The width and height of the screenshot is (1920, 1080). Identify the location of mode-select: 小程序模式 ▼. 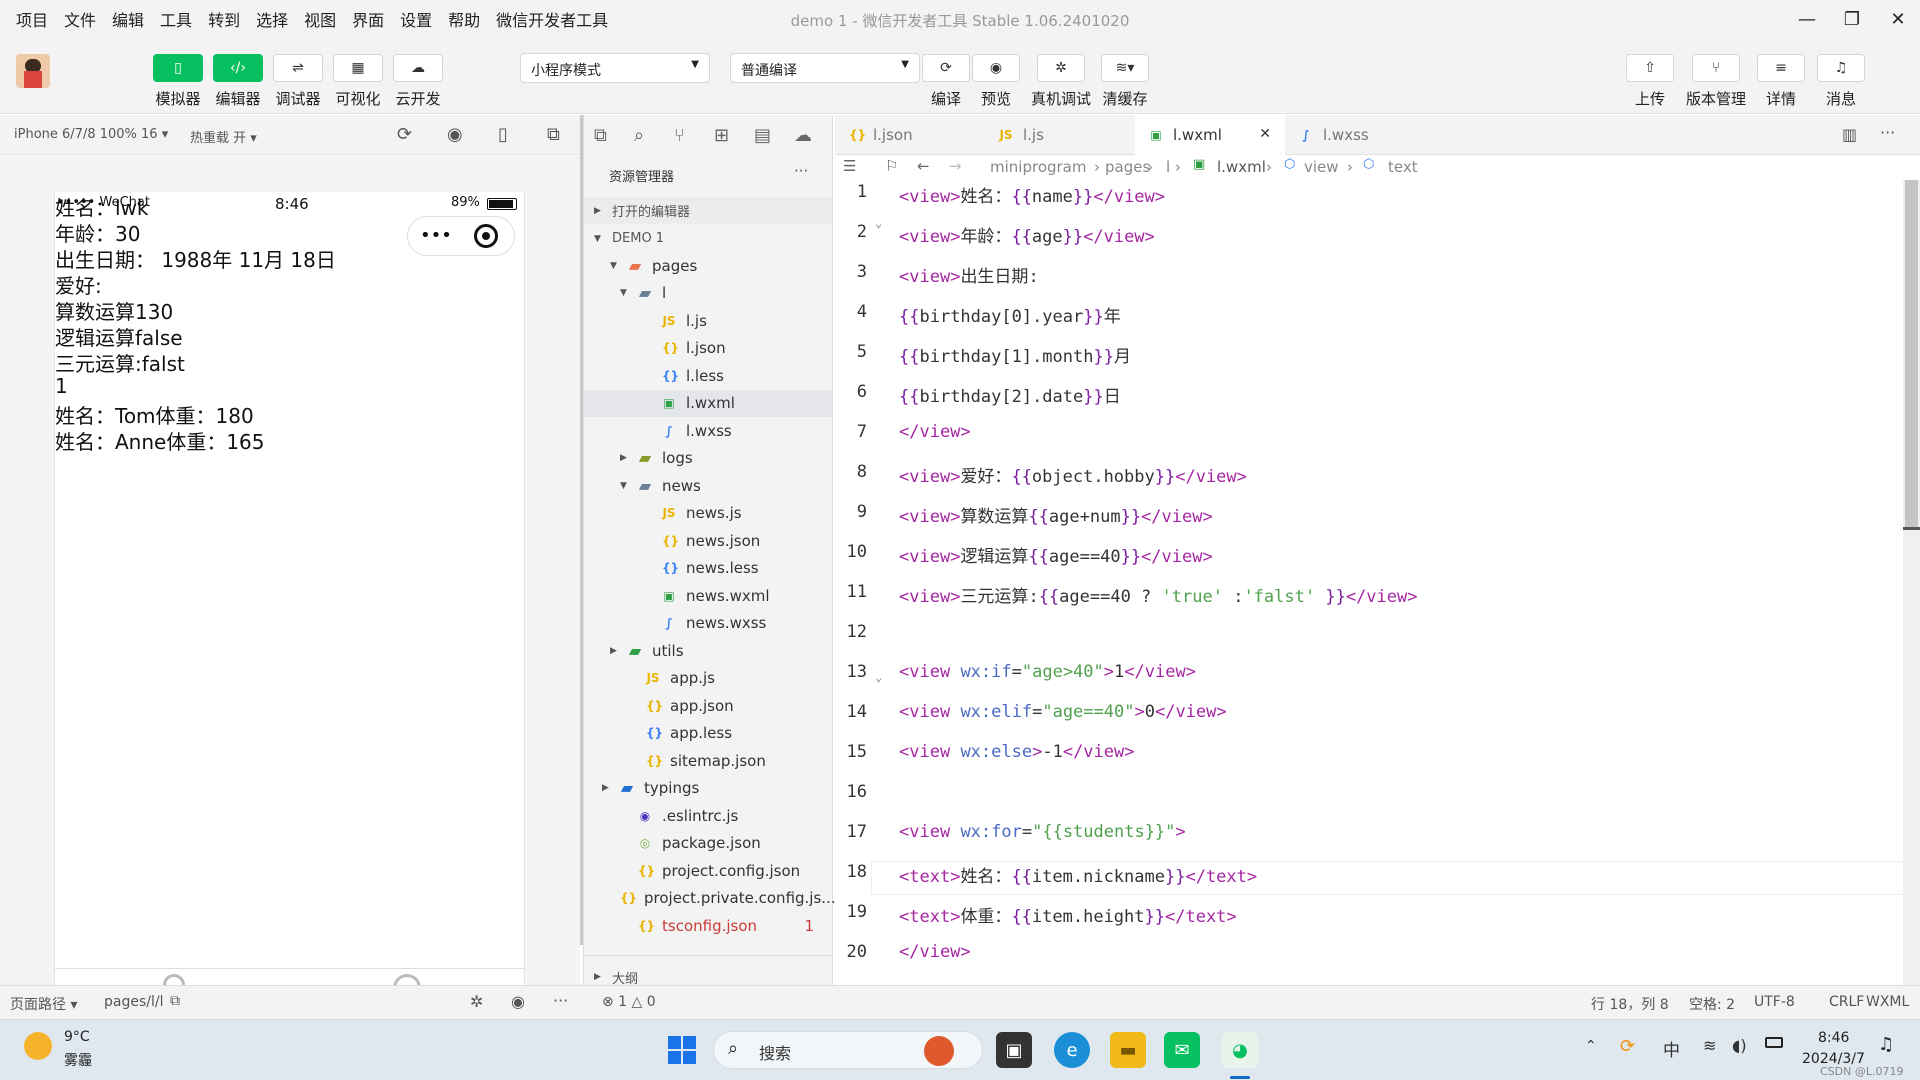
(615, 68).